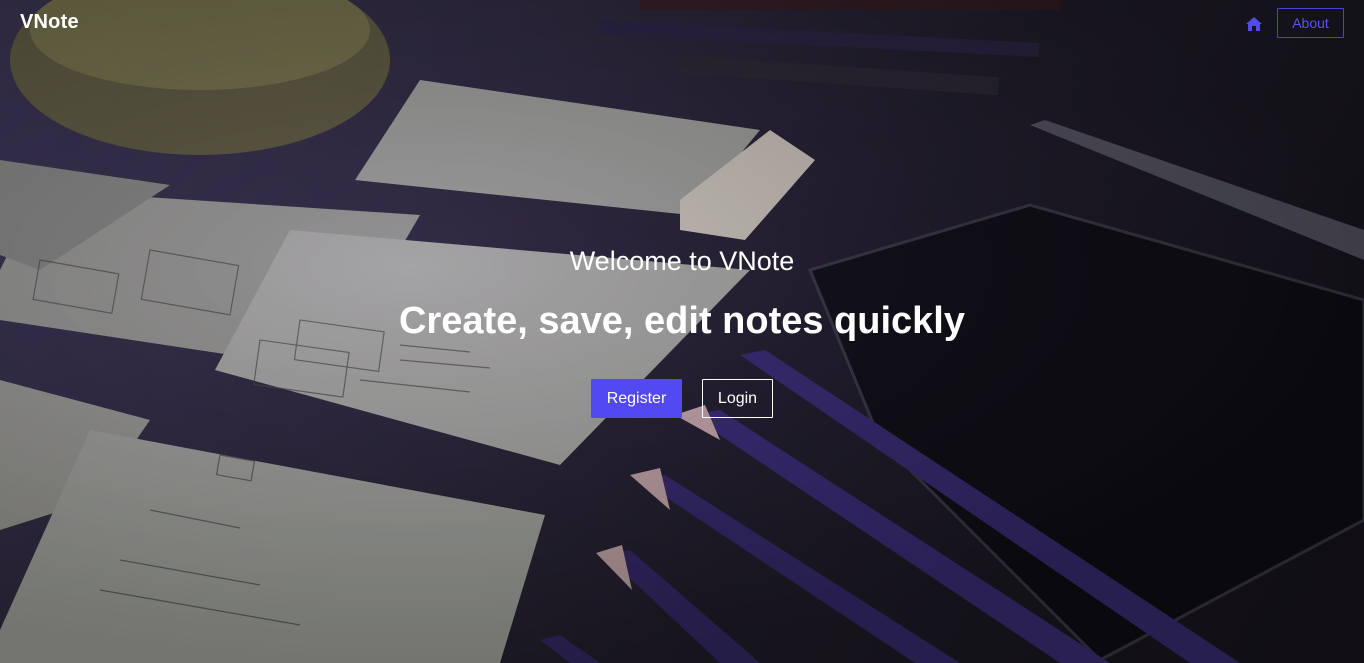 This screenshot has height=663, width=1364. What do you see at coordinates (681, 321) in the screenshot?
I see `tagline-heading: Create, save, edit notes quickly` at bounding box center [681, 321].